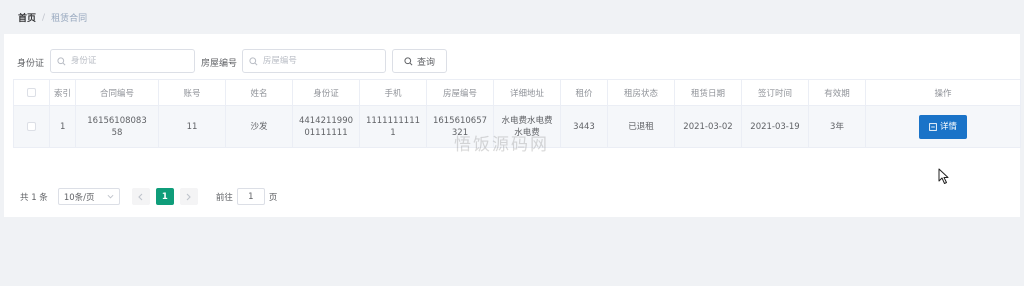 This screenshot has height=286, width=1024. Describe the element at coordinates (708, 92) in the screenshot. I see `column-header-lease-date: 租赁日期` at that location.